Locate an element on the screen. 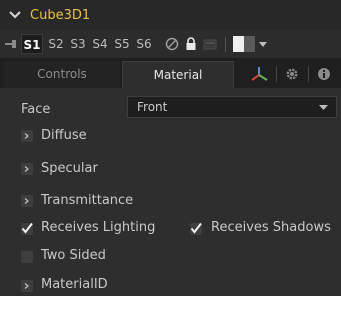 The width and height of the screenshot is (341, 313). inspector-tabs: Controls Material is located at coordinates (170, 73).